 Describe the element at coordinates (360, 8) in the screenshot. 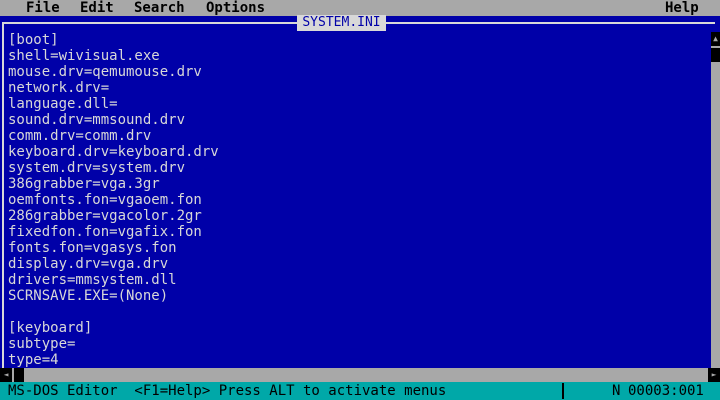

I see `menu-bar: File Edit Search Options Help` at that location.